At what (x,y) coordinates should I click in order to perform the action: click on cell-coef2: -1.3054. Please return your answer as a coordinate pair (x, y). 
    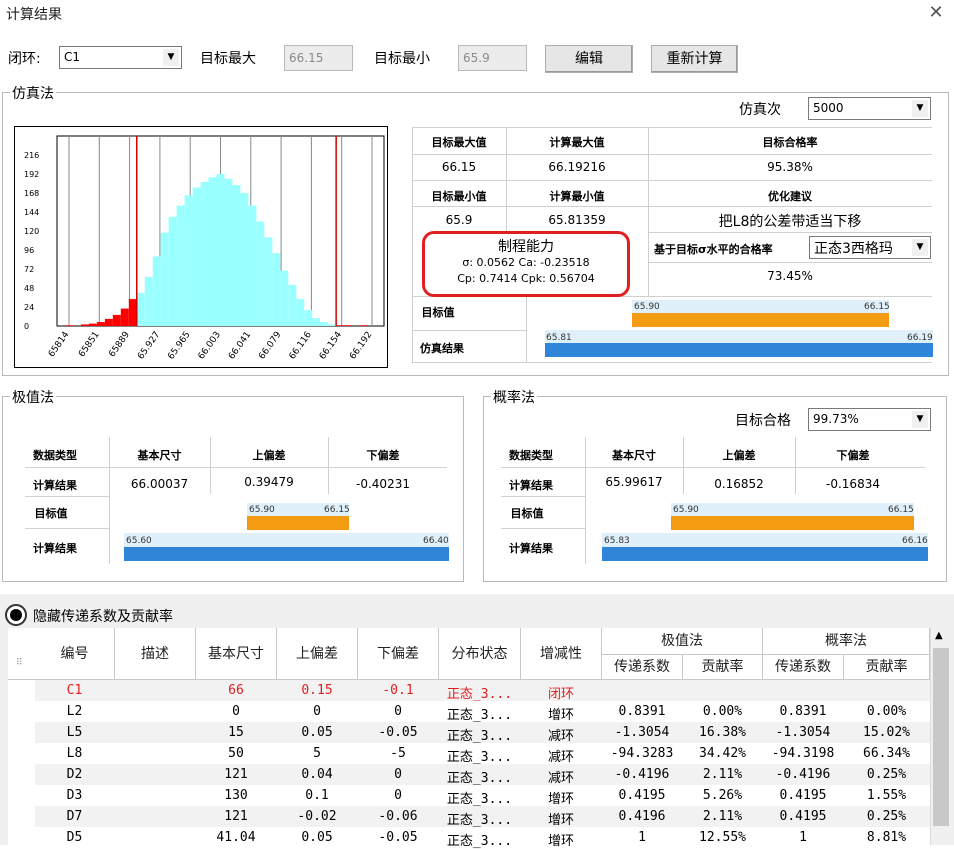
    Looking at the image, I should click on (803, 732).